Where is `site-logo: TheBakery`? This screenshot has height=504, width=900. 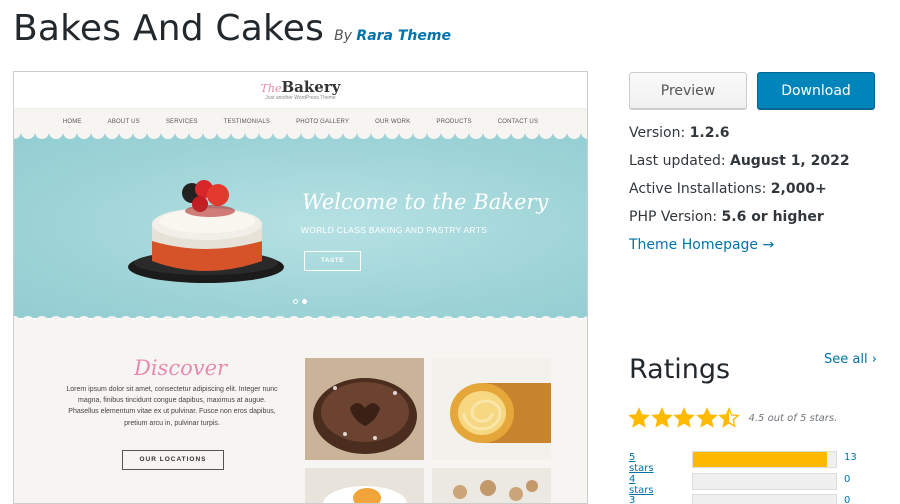 site-logo: TheBakery is located at coordinates (300, 87).